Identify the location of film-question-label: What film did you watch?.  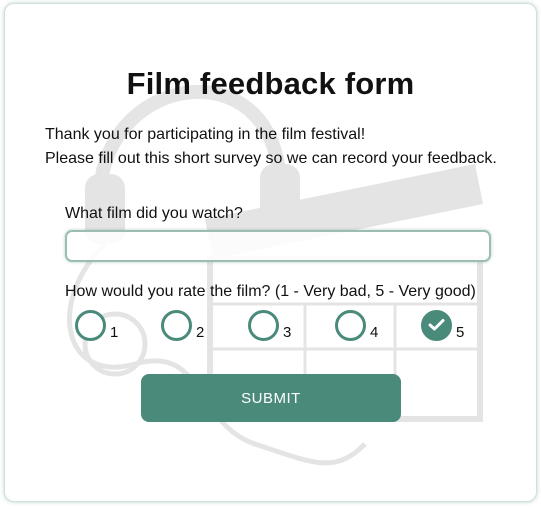
(154, 213).